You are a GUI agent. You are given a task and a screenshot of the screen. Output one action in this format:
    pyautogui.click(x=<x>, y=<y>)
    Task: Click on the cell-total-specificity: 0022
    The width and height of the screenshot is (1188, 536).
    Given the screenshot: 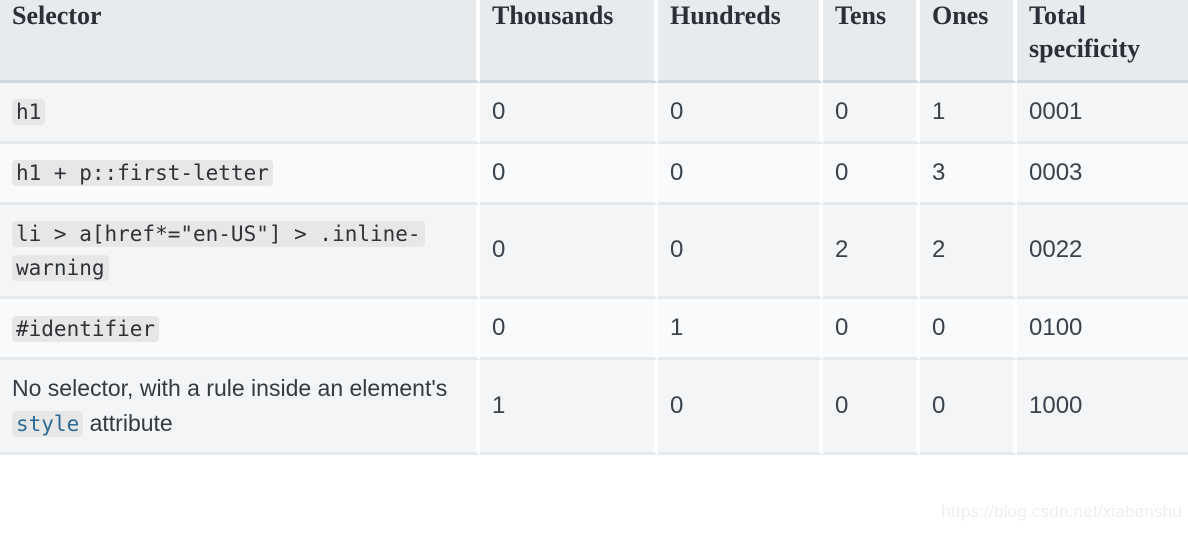 What is the action you would take?
    pyautogui.click(x=1102, y=252)
    